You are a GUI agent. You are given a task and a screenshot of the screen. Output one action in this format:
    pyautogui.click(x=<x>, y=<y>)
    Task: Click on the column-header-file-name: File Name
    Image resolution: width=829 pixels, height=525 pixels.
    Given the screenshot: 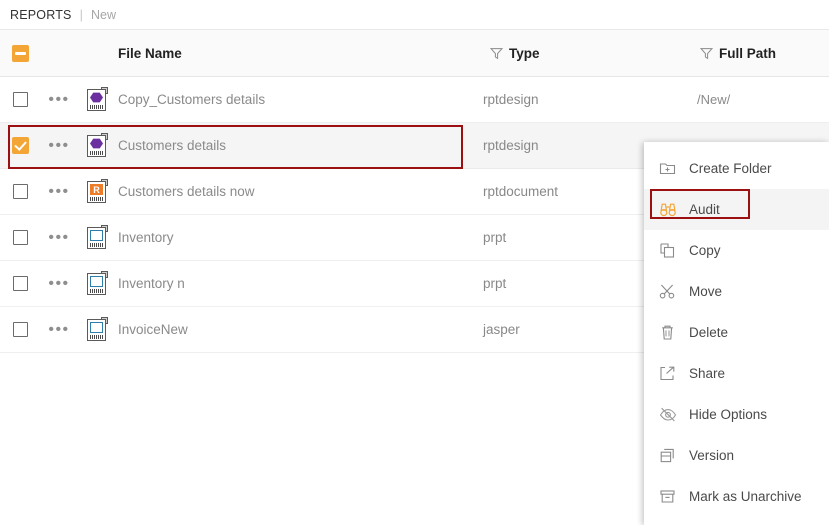 What is the action you would take?
    pyautogui.click(x=300, y=53)
    